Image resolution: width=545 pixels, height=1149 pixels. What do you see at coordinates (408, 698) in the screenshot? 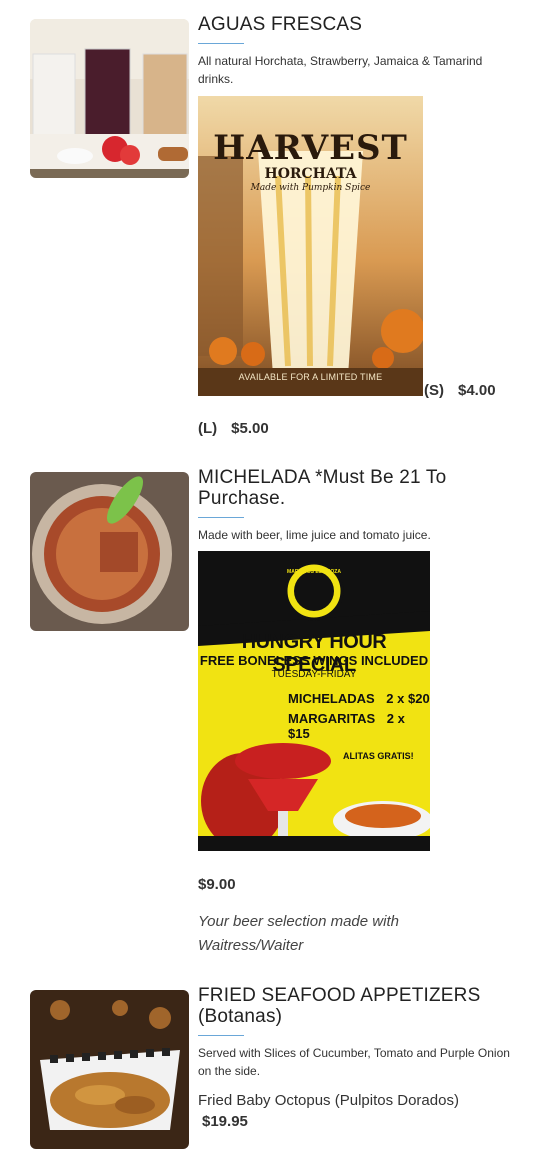
I see `poster-line-1-price: 2 x $20` at bounding box center [408, 698].